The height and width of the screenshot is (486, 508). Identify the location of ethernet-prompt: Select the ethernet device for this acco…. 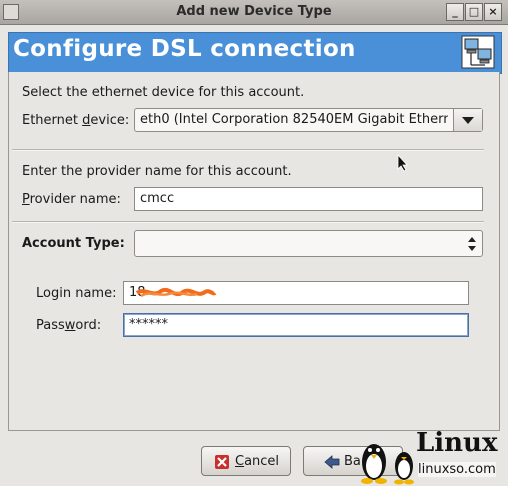
(163, 92).